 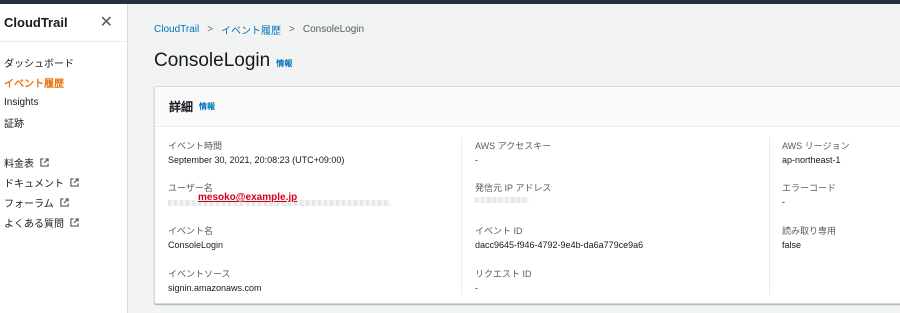 What do you see at coordinates (248, 197) in the screenshot?
I see `user-name-annotation: mesoko@example.jp` at bounding box center [248, 197].